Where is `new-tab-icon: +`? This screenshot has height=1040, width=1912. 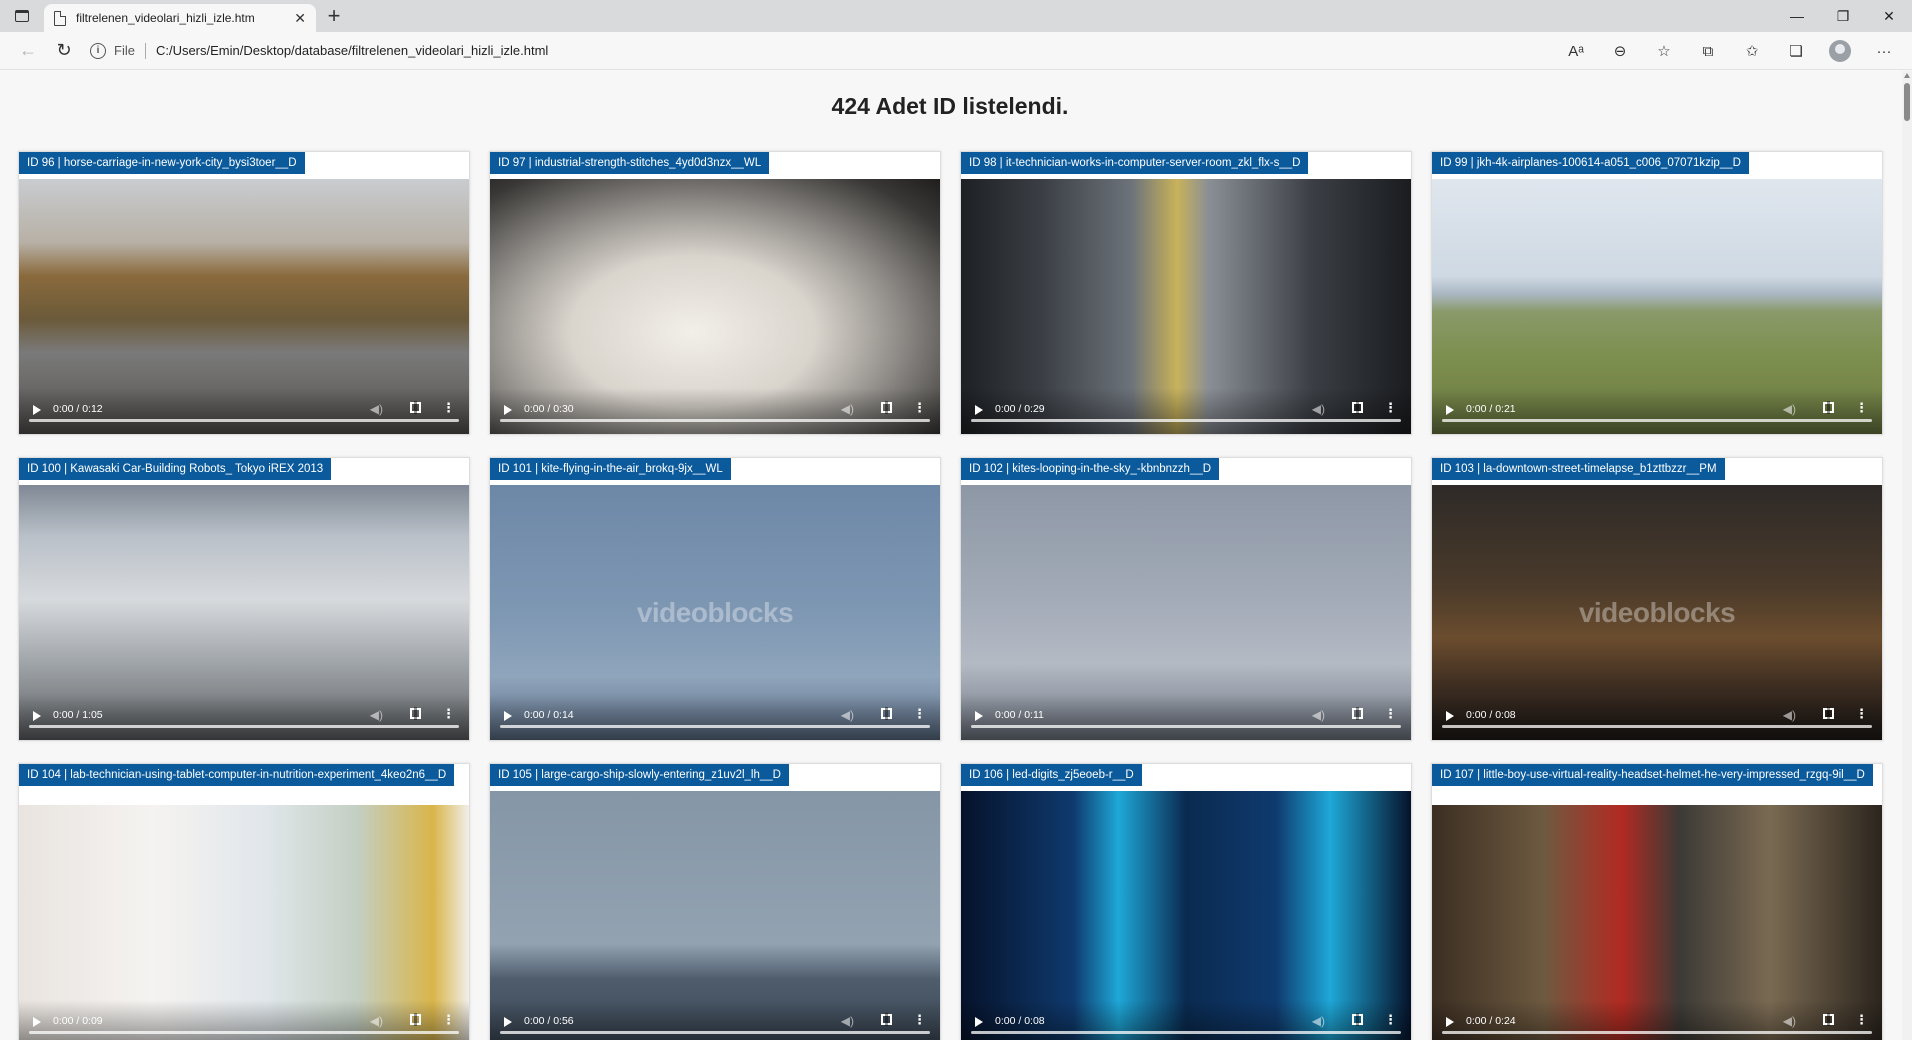
new-tab-icon: + is located at coordinates (334, 16).